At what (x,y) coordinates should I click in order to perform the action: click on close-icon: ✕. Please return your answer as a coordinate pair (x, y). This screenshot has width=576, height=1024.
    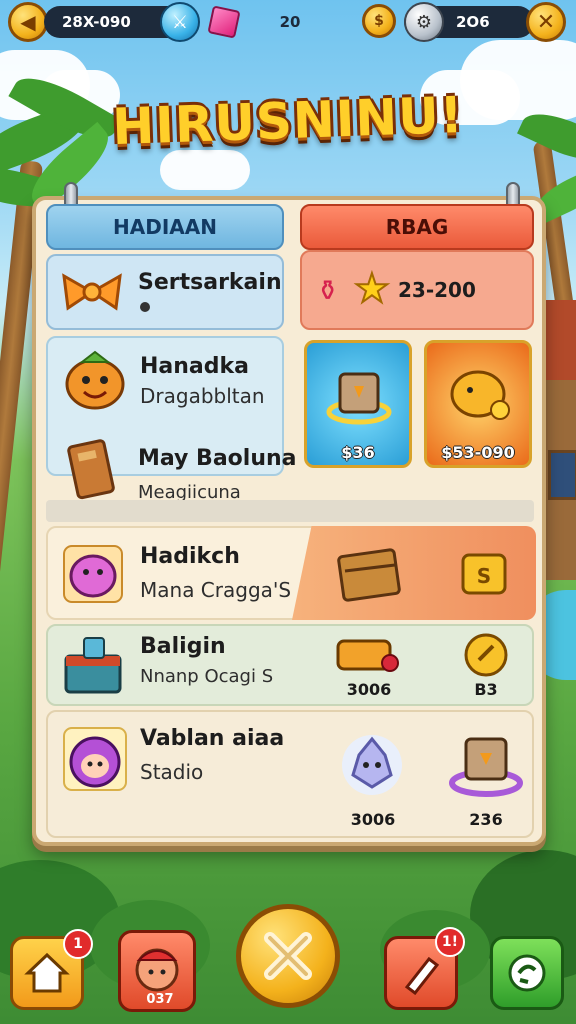
    Looking at the image, I should click on (546, 22).